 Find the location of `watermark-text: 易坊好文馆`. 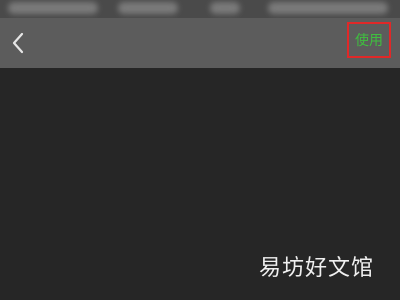

watermark-text: 易坊好文馆 is located at coordinates (316, 268).